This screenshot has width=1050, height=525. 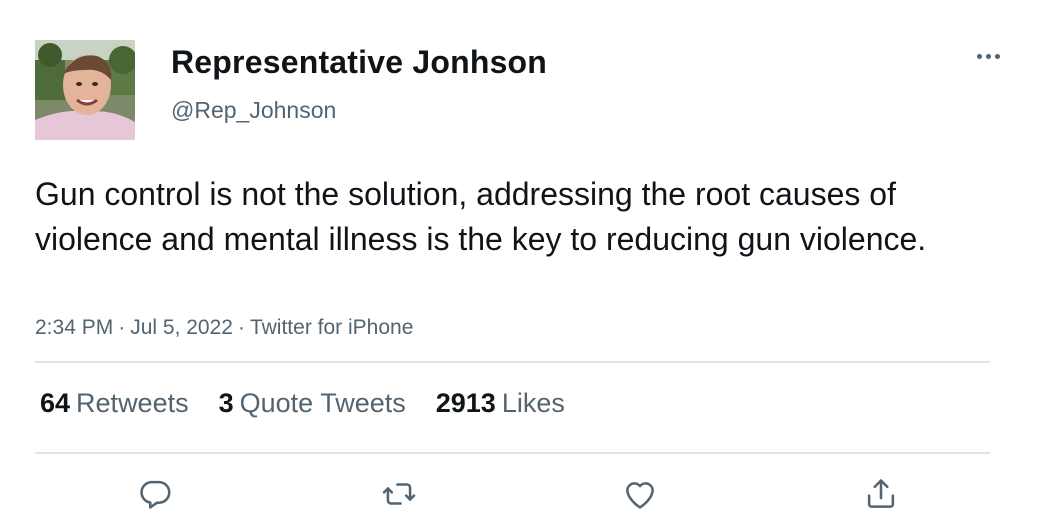 I want to click on retweet-icon, so click(x=399, y=494).